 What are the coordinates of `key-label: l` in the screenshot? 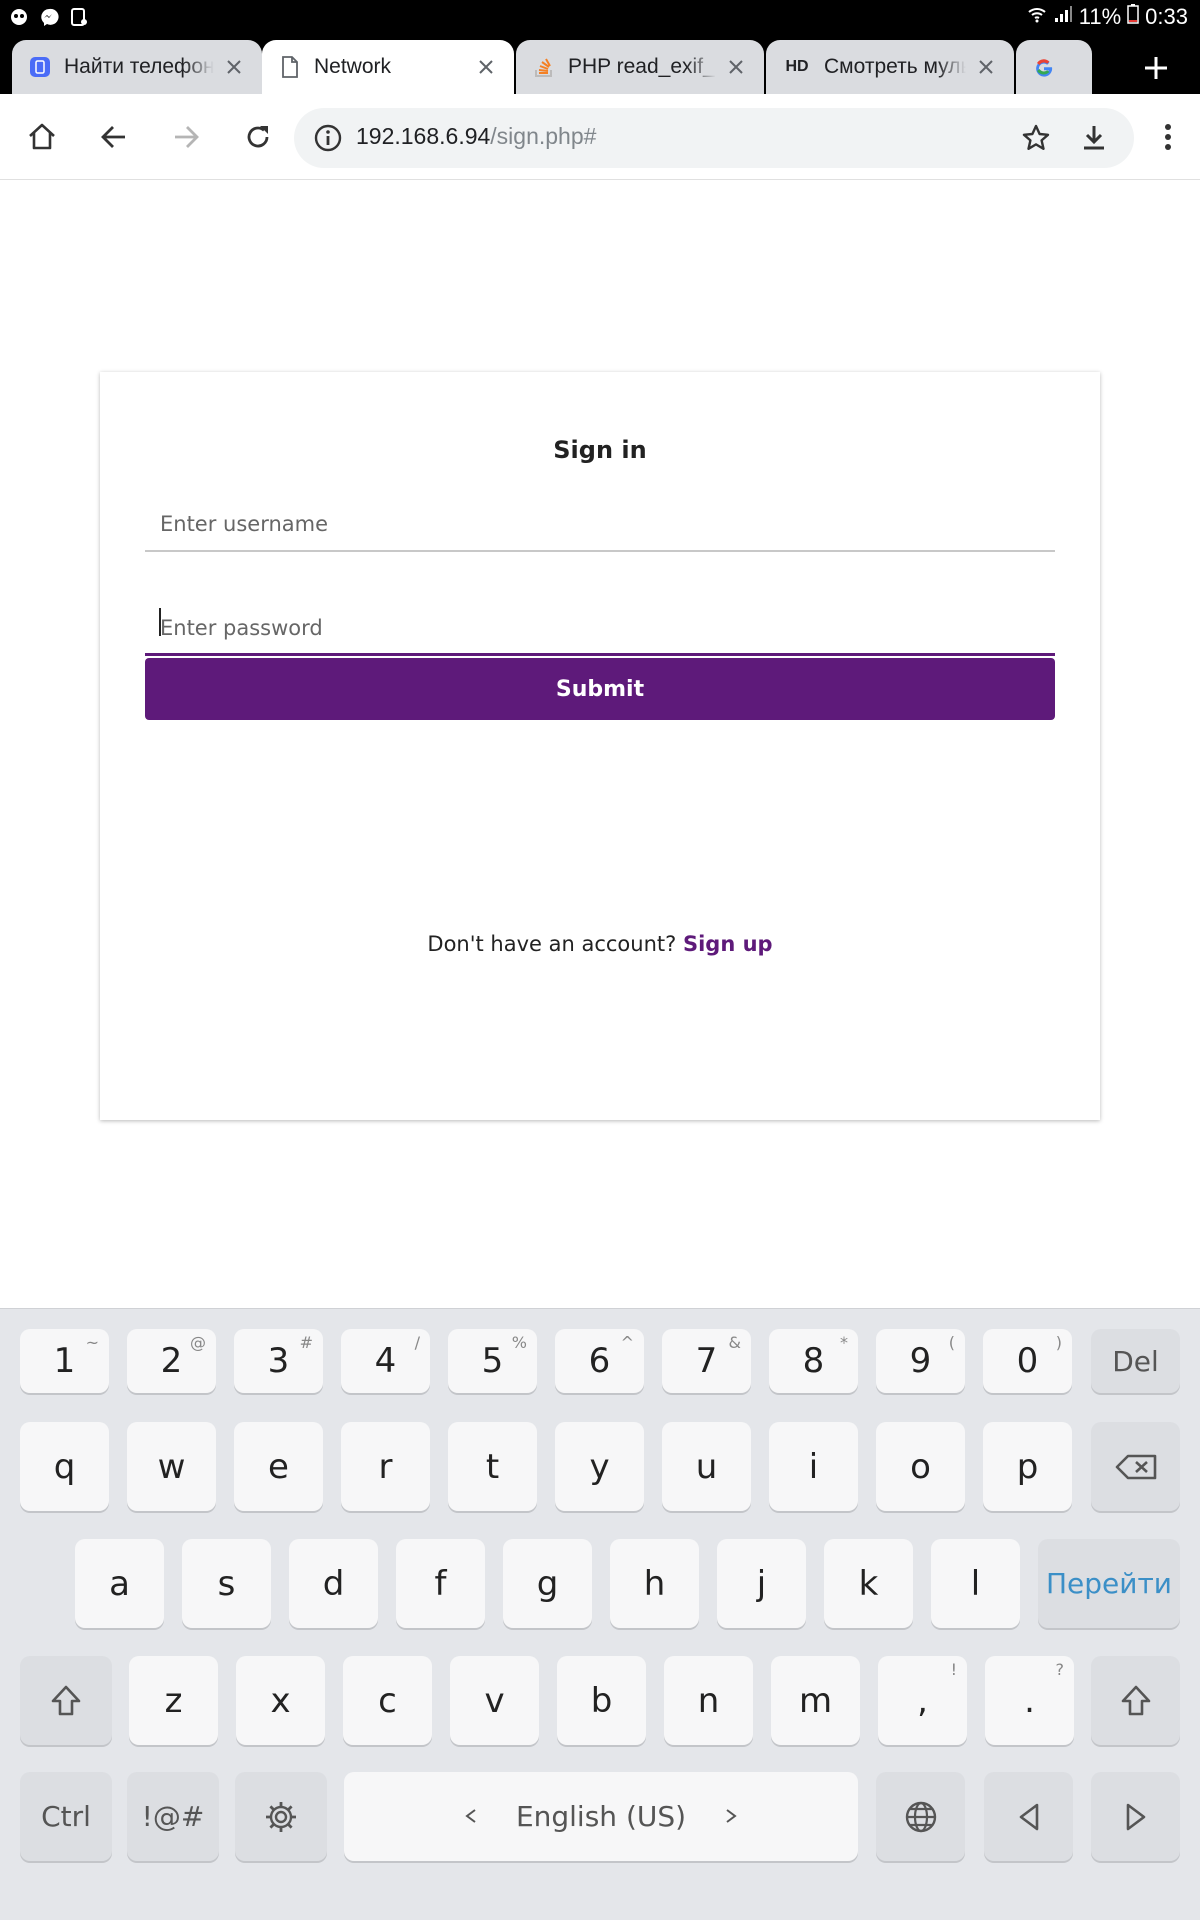 It's located at (975, 1583).